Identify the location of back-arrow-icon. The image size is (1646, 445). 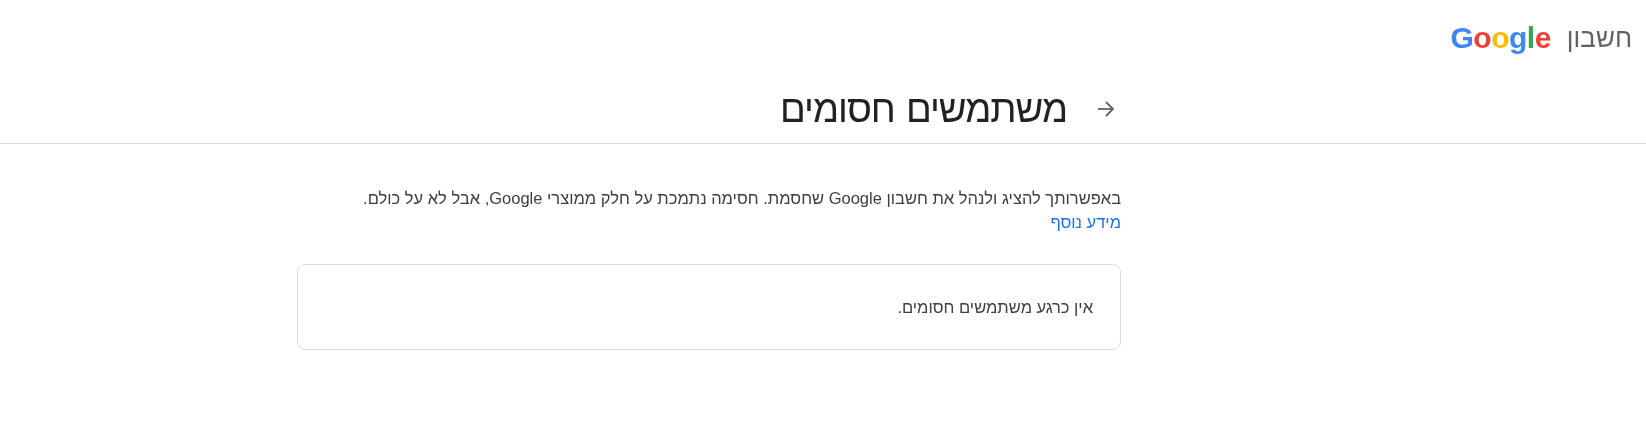
(1106, 109).